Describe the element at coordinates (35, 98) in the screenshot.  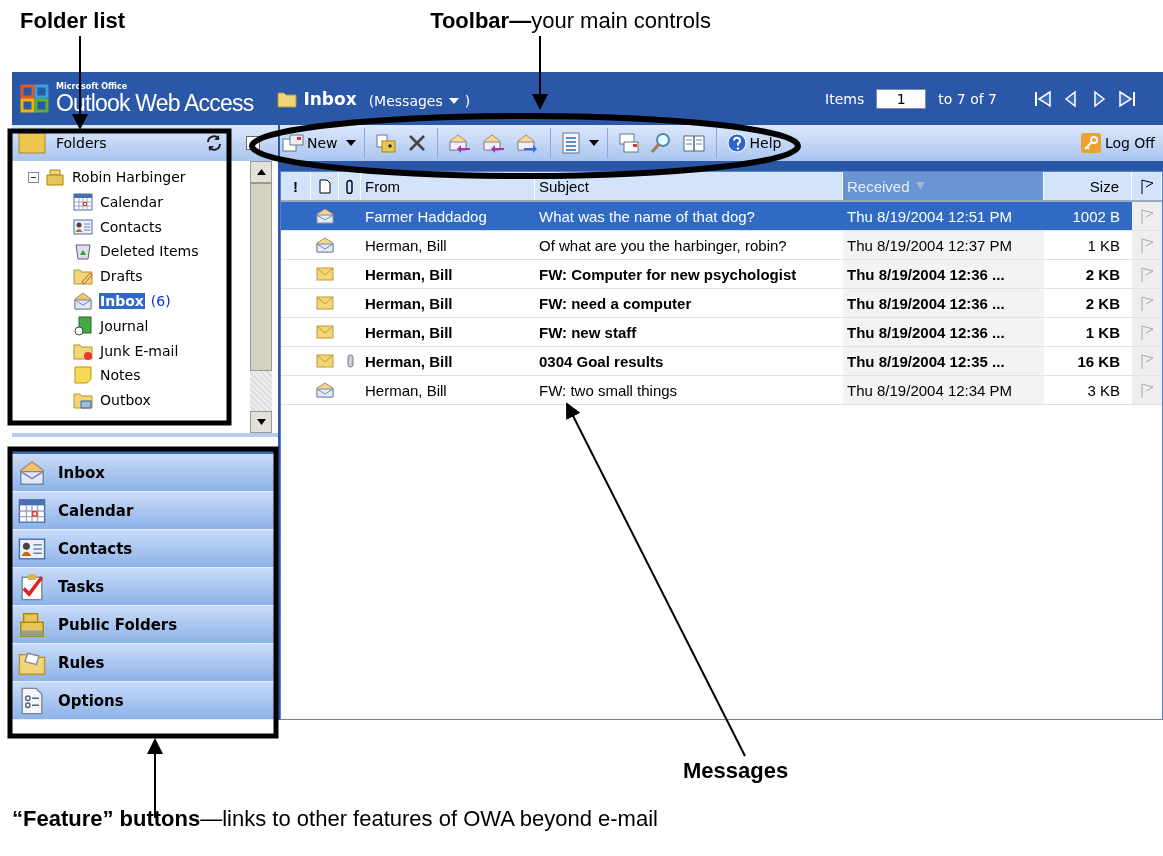
I see `office-logo-icon` at that location.